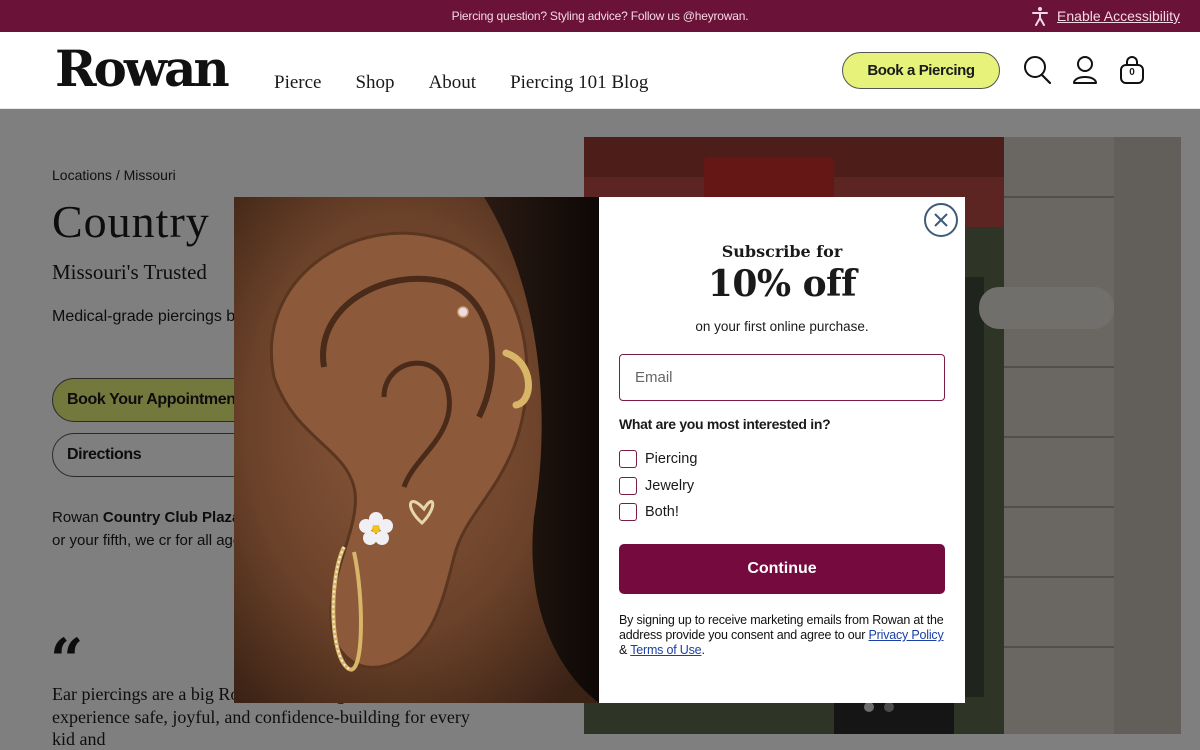 Image resolution: width=1200 pixels, height=750 pixels. What do you see at coordinates (1037, 70) in the screenshot?
I see `search-icon` at bounding box center [1037, 70].